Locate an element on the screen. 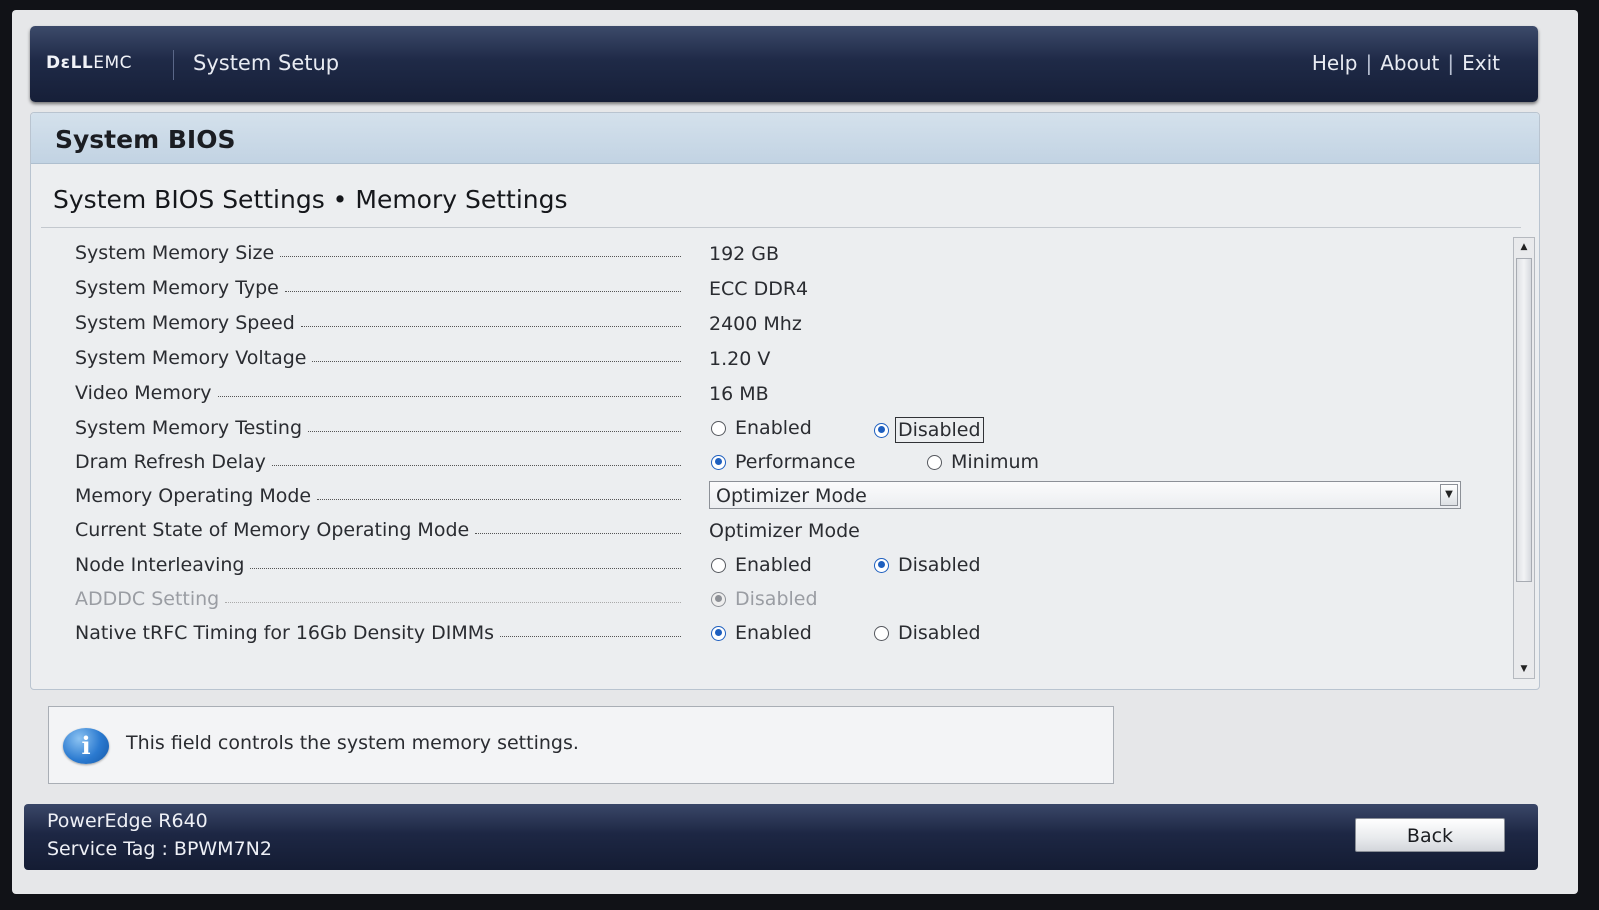  service-tag: Service Tag : BPWM7N2 is located at coordinates (159, 849).